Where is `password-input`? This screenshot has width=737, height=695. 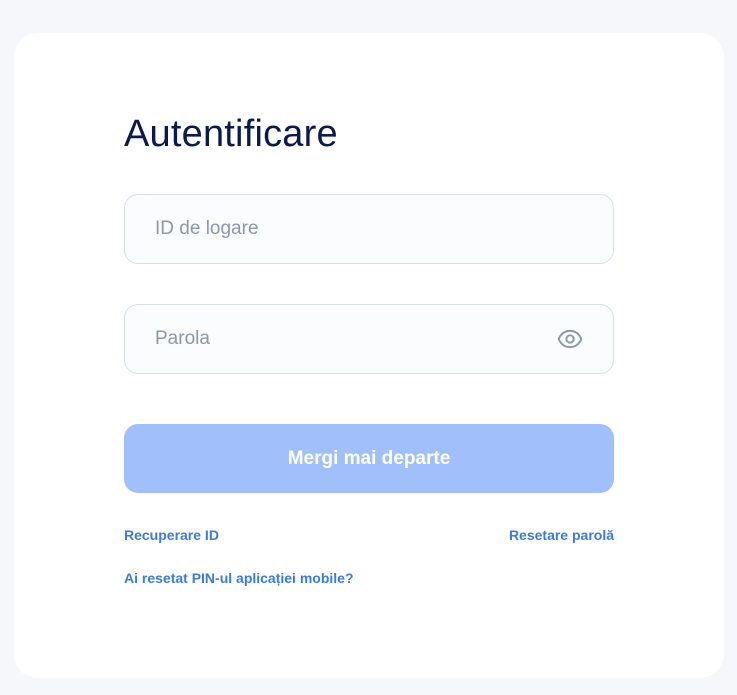 password-input is located at coordinates (369, 339).